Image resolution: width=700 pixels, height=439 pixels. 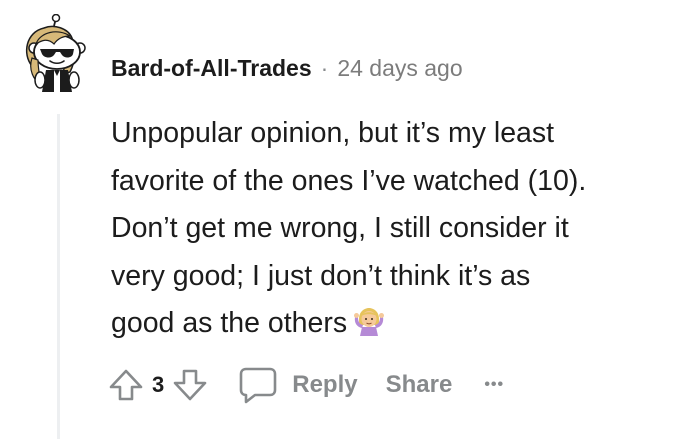 I want to click on more-options-button: •••, so click(x=494, y=385).